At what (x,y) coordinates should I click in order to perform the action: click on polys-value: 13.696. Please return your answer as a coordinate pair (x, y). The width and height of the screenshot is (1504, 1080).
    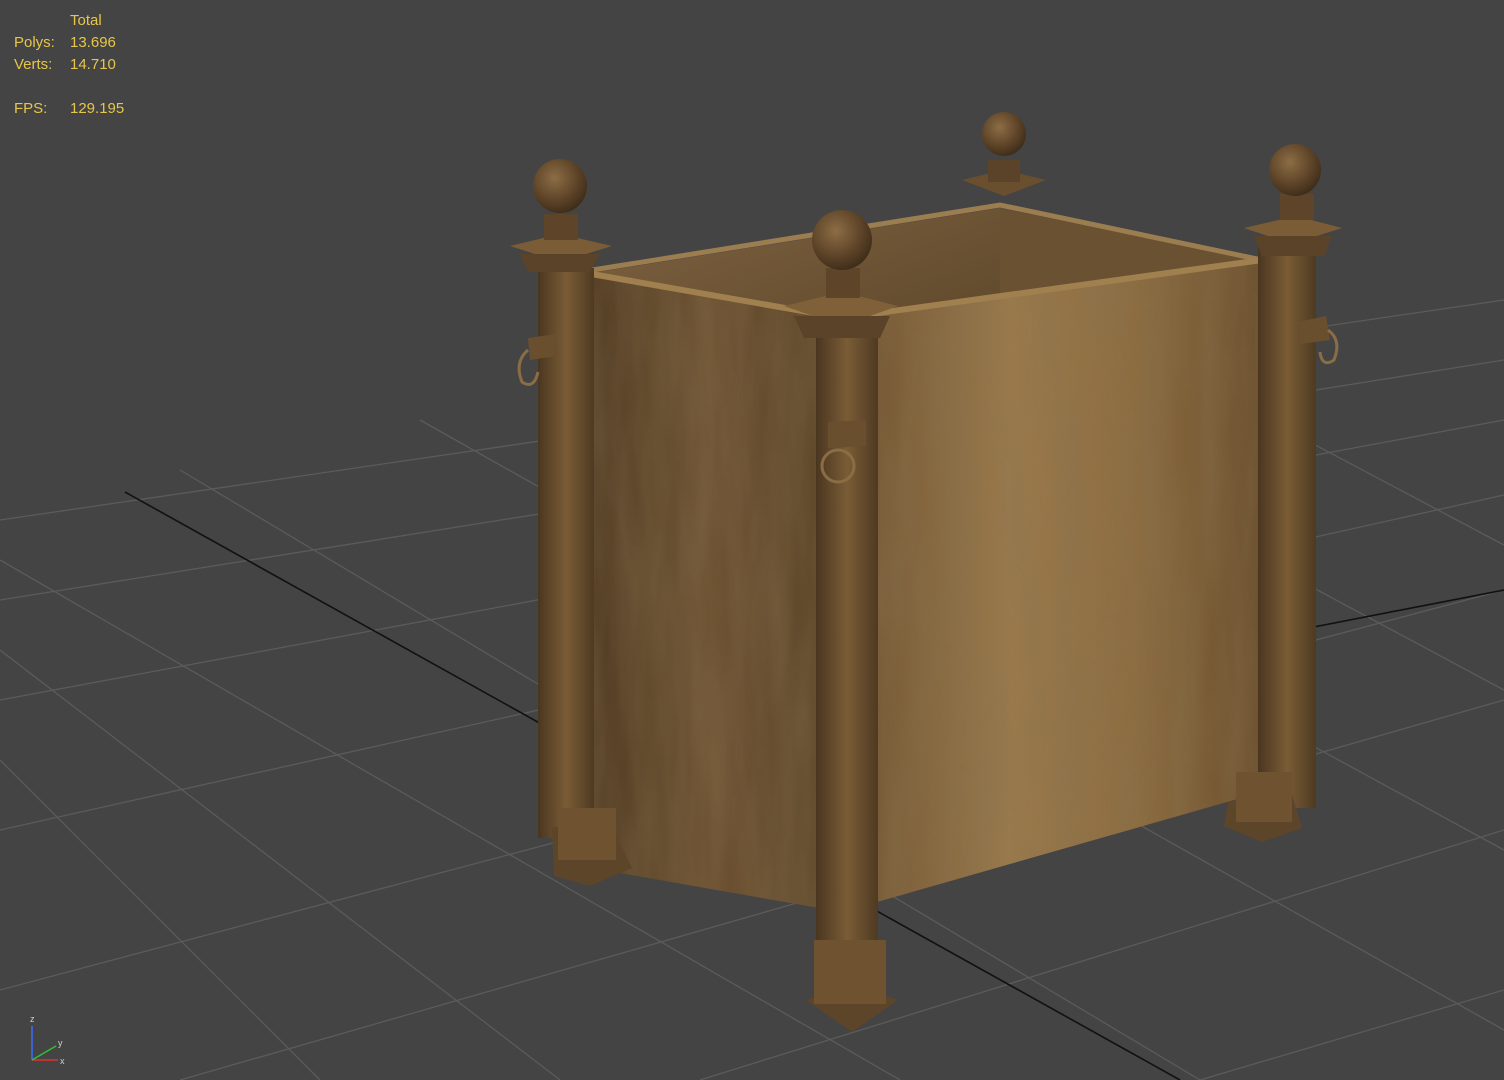
    Looking at the image, I should click on (93, 42).